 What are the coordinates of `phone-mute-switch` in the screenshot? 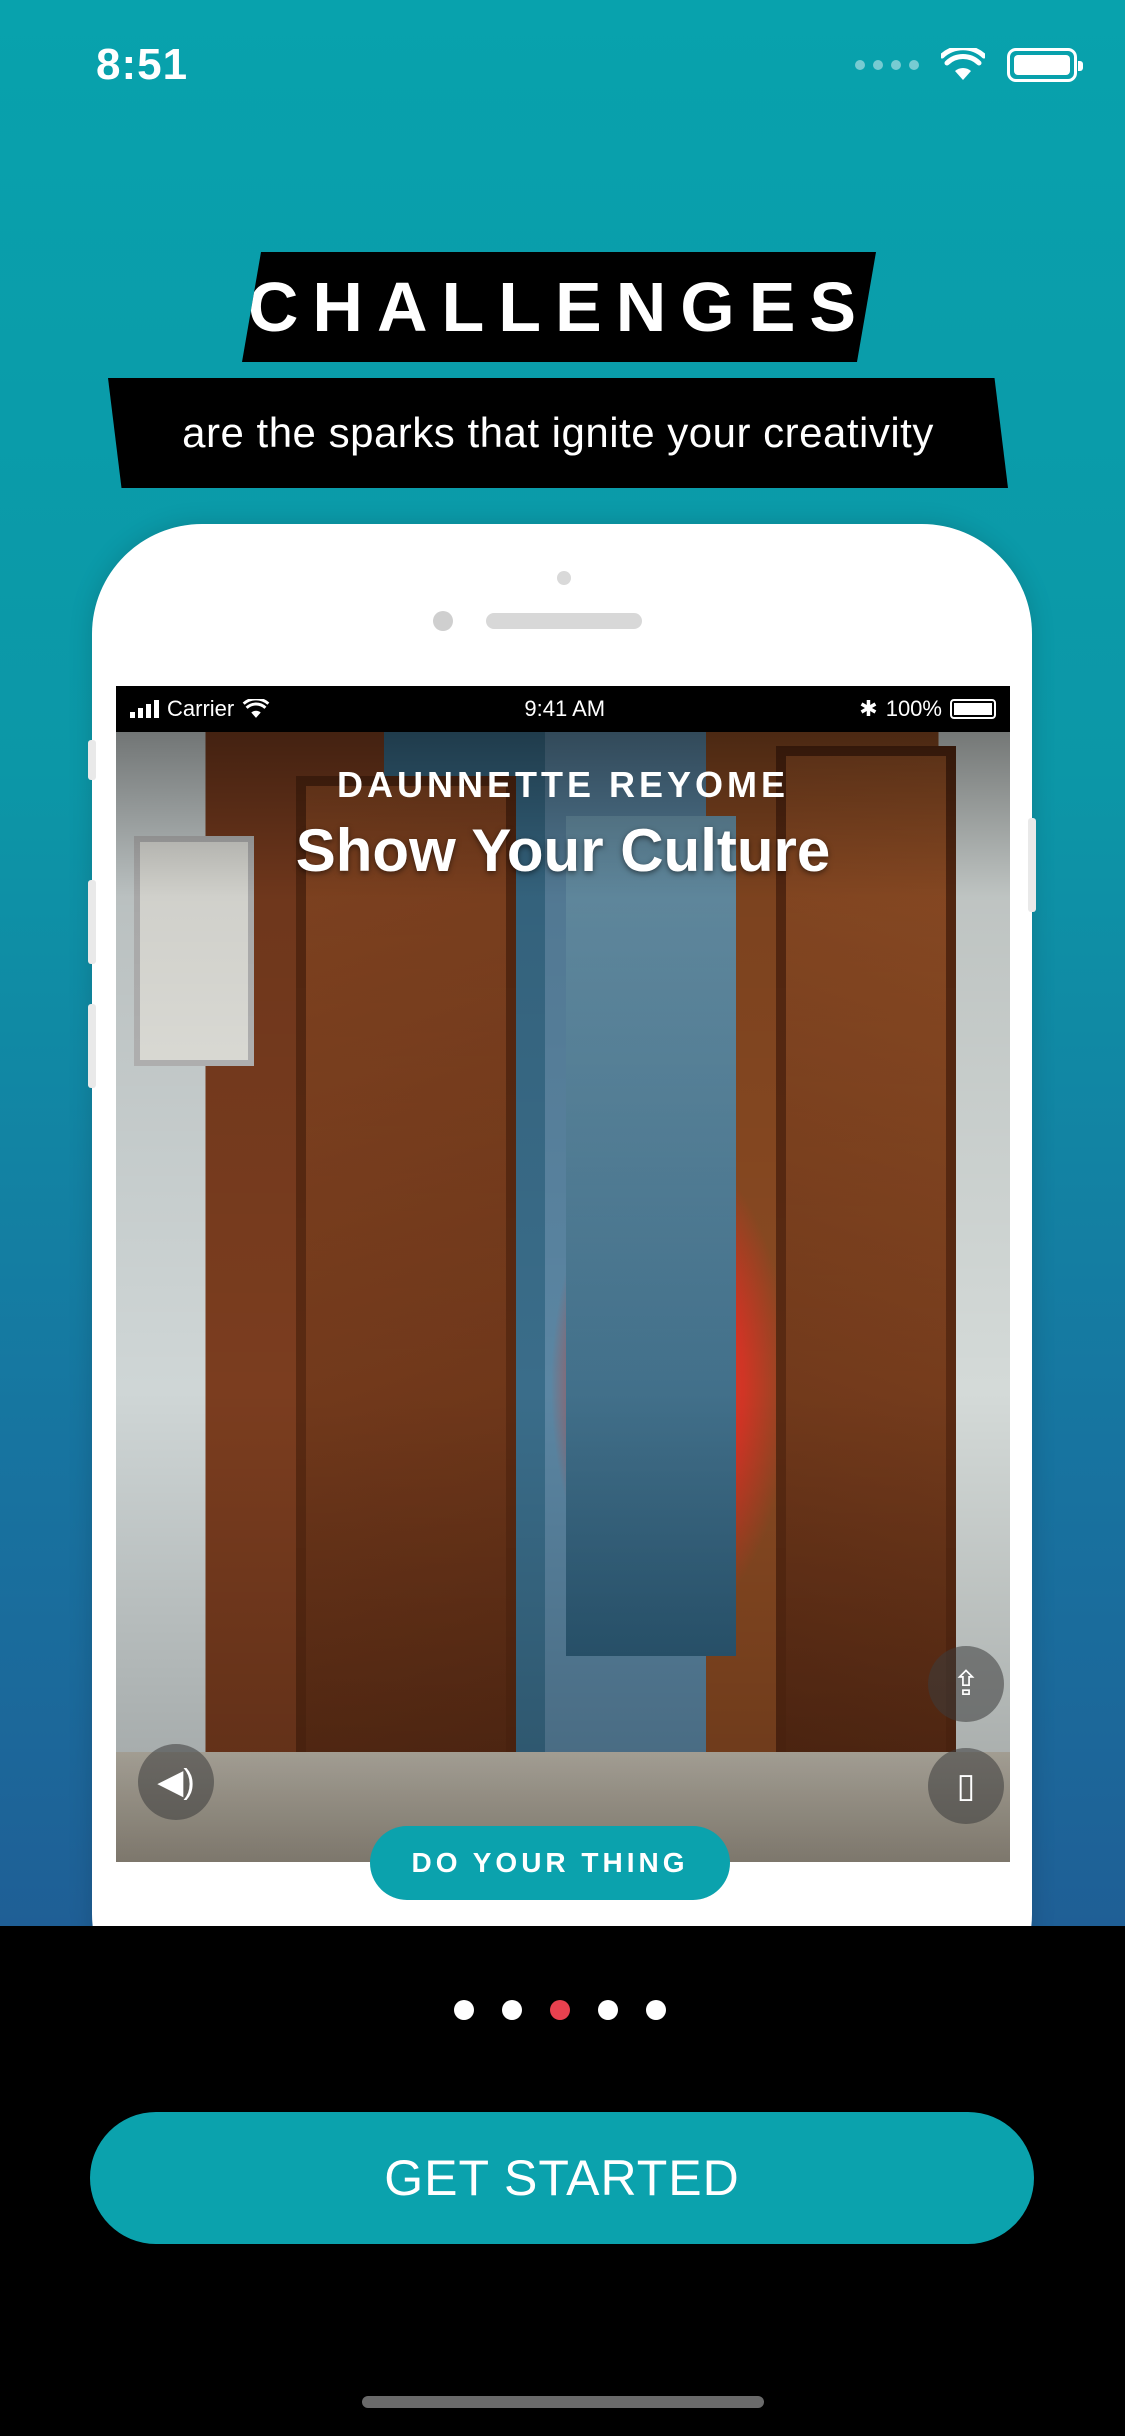 It's located at (92, 760).